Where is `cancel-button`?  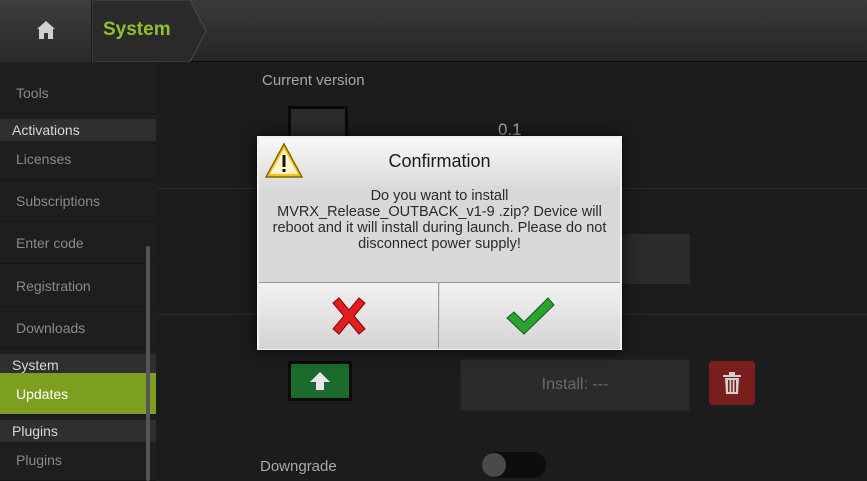
cancel-button is located at coordinates (349, 316).